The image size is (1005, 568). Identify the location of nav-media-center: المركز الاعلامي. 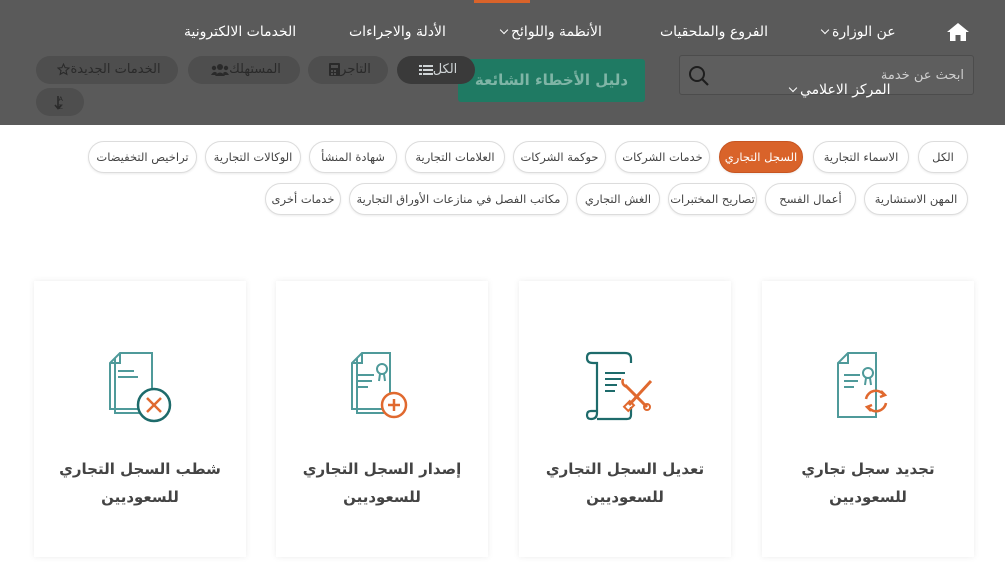
(838, 90).